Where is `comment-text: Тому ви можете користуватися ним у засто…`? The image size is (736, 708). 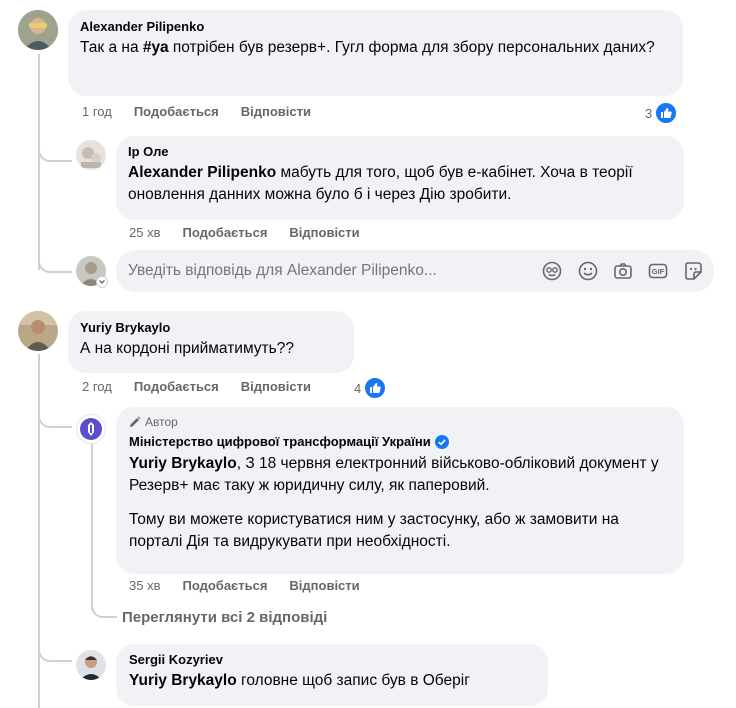
comment-text: Тому ви можете користуватися ним у засто… is located at coordinates (374, 530).